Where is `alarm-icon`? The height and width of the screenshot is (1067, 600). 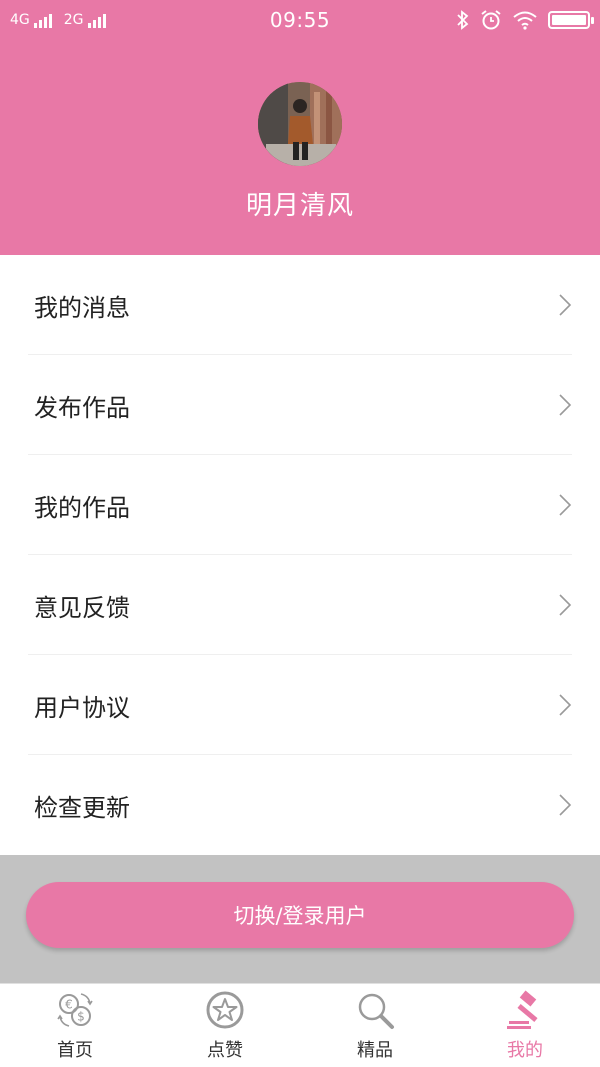
alarm-icon is located at coordinates (491, 20).